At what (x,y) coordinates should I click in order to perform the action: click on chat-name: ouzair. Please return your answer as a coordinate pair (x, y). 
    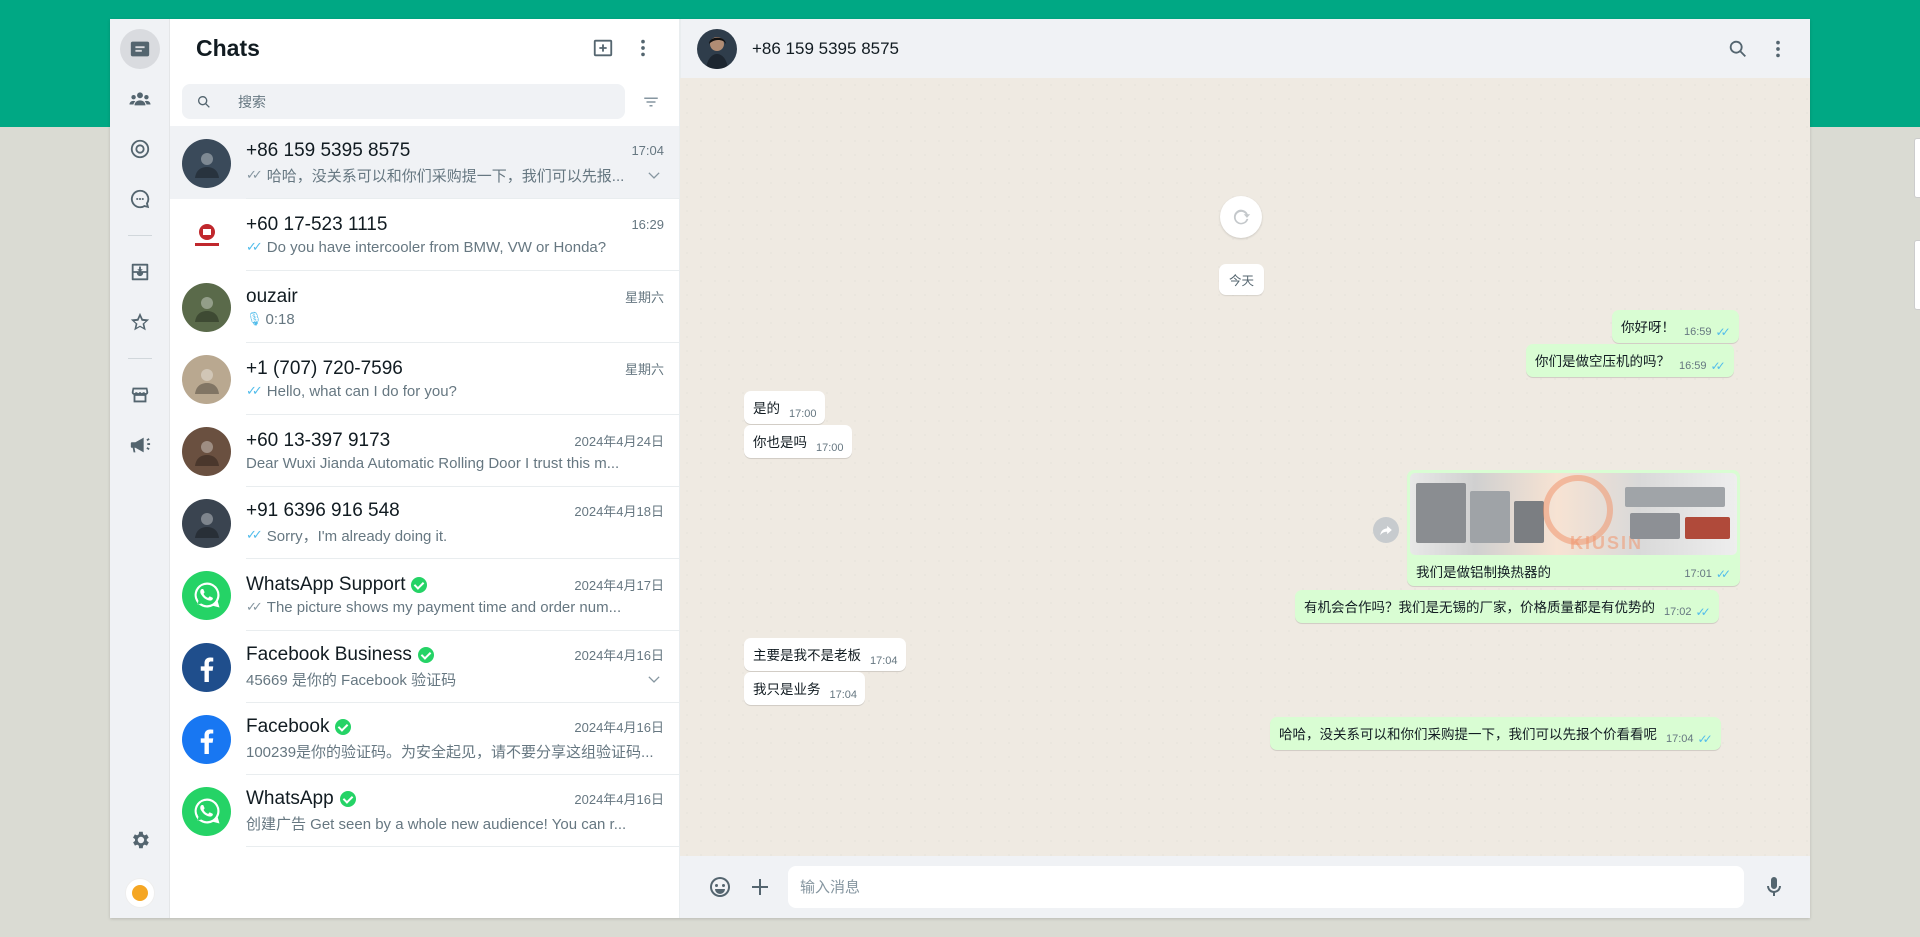
    Looking at the image, I should click on (435, 297).